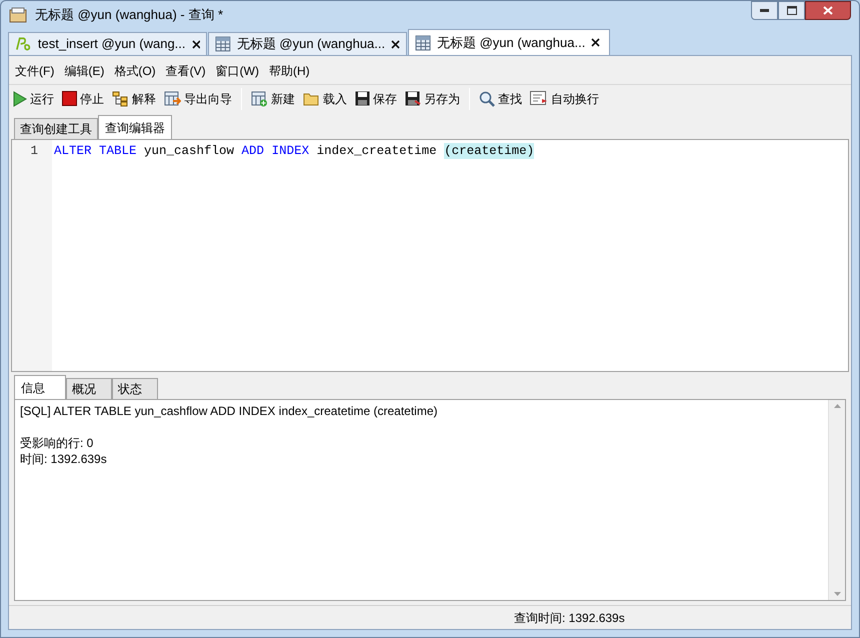 The image size is (860, 638). I want to click on code-token: ALTER, so click(73, 151).